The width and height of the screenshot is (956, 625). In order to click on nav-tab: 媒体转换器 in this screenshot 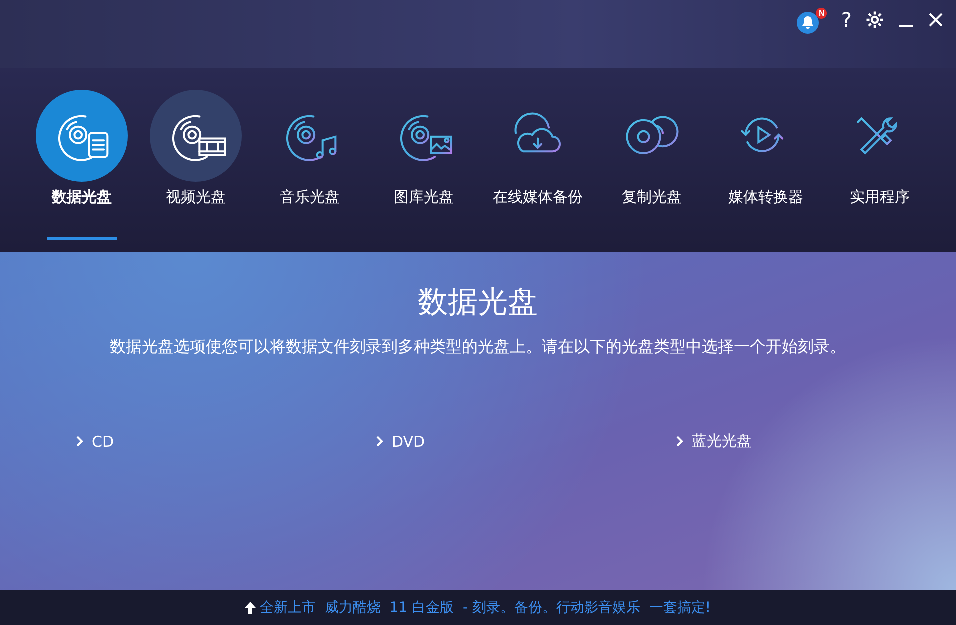, I will do `click(766, 171)`.